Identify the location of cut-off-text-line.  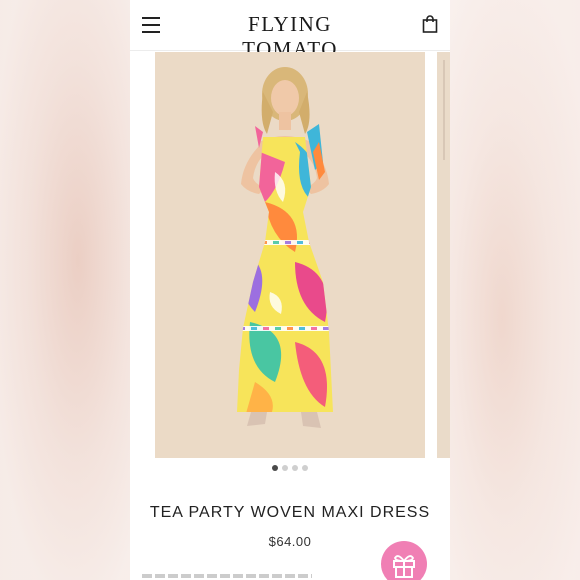
(227, 576).